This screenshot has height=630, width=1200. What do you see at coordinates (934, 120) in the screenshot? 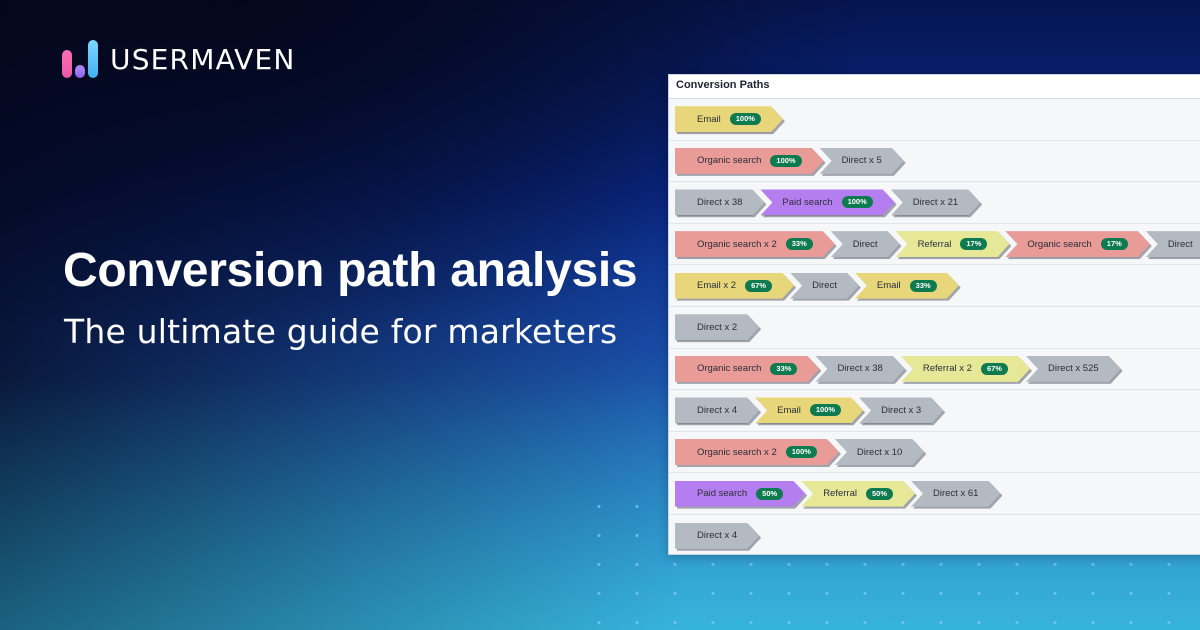
I see `path-row: Email 100%` at bounding box center [934, 120].